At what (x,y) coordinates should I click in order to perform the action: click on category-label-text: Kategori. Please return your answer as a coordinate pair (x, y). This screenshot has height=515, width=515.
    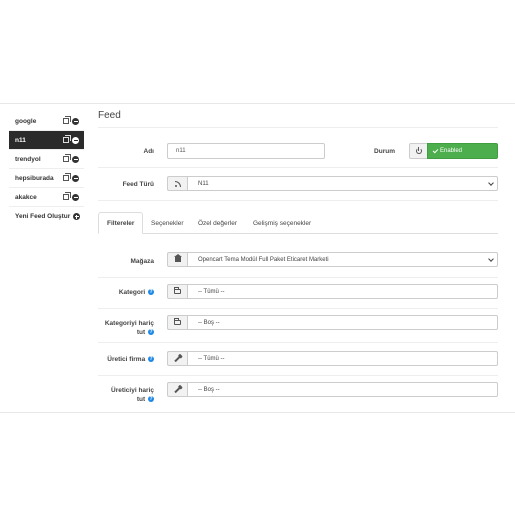
    Looking at the image, I should click on (132, 292).